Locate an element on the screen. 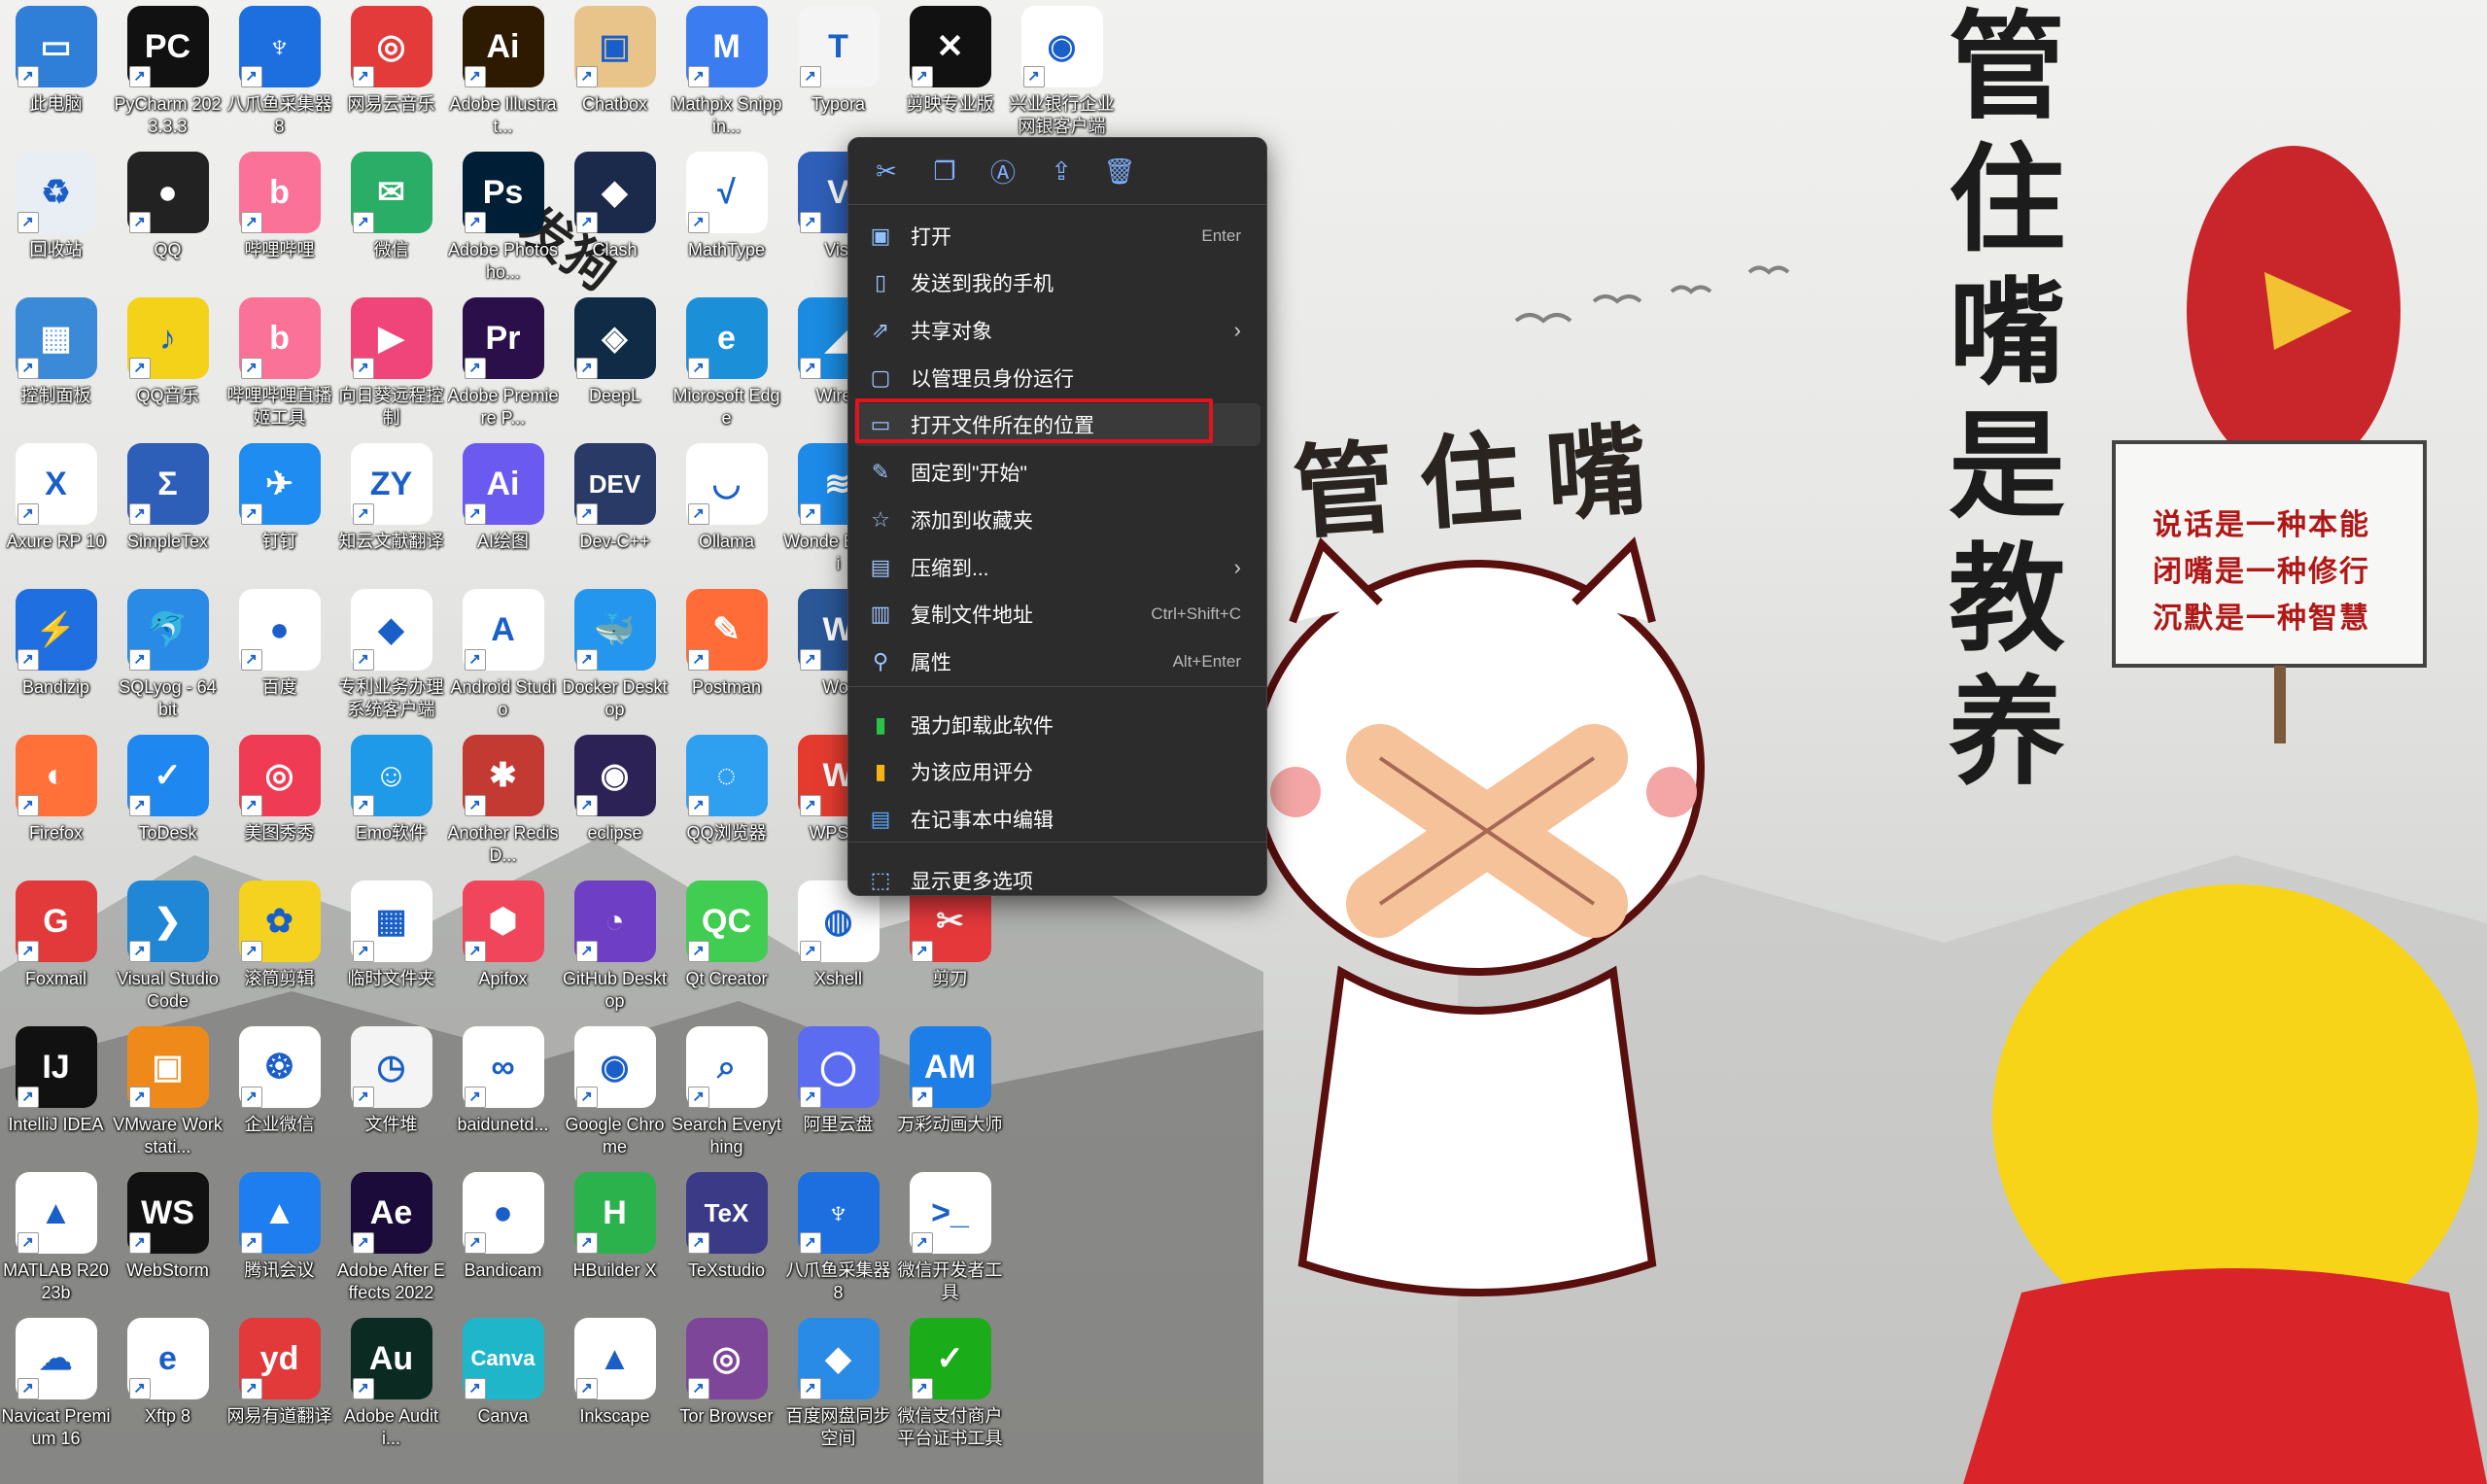 This screenshot has height=1484, width=2487. desktop-icon: ▲ ↗ MATLAB R2023b is located at coordinates (56, 1239).